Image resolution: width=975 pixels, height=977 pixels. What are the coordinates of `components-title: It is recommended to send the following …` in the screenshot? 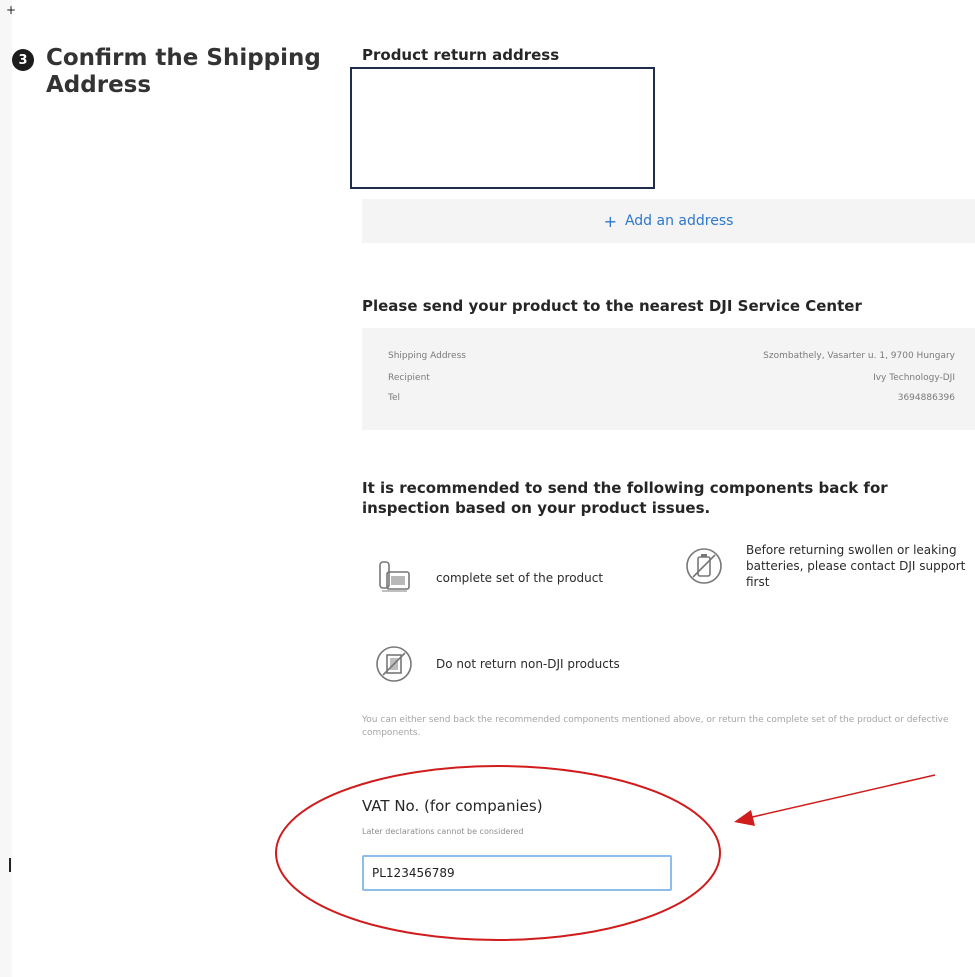 It's located at (625, 498).